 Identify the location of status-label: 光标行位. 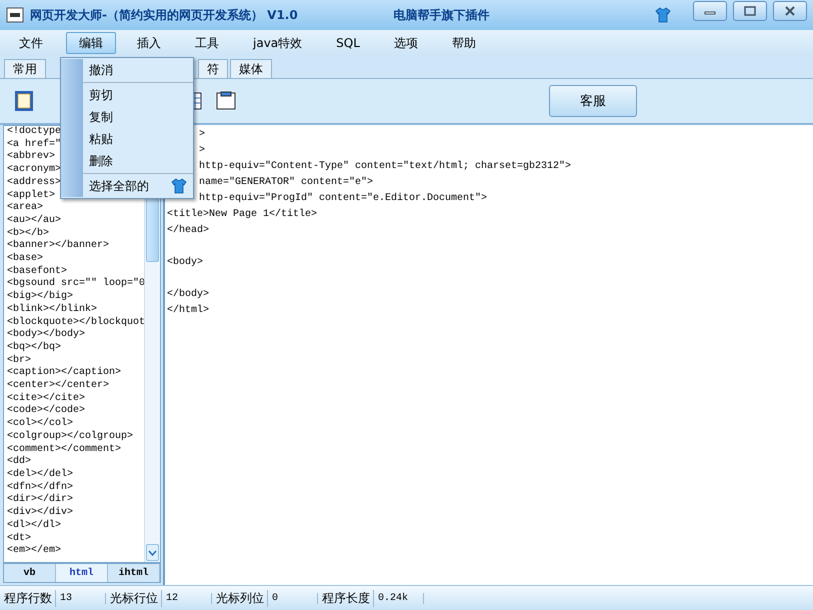
(136, 598).